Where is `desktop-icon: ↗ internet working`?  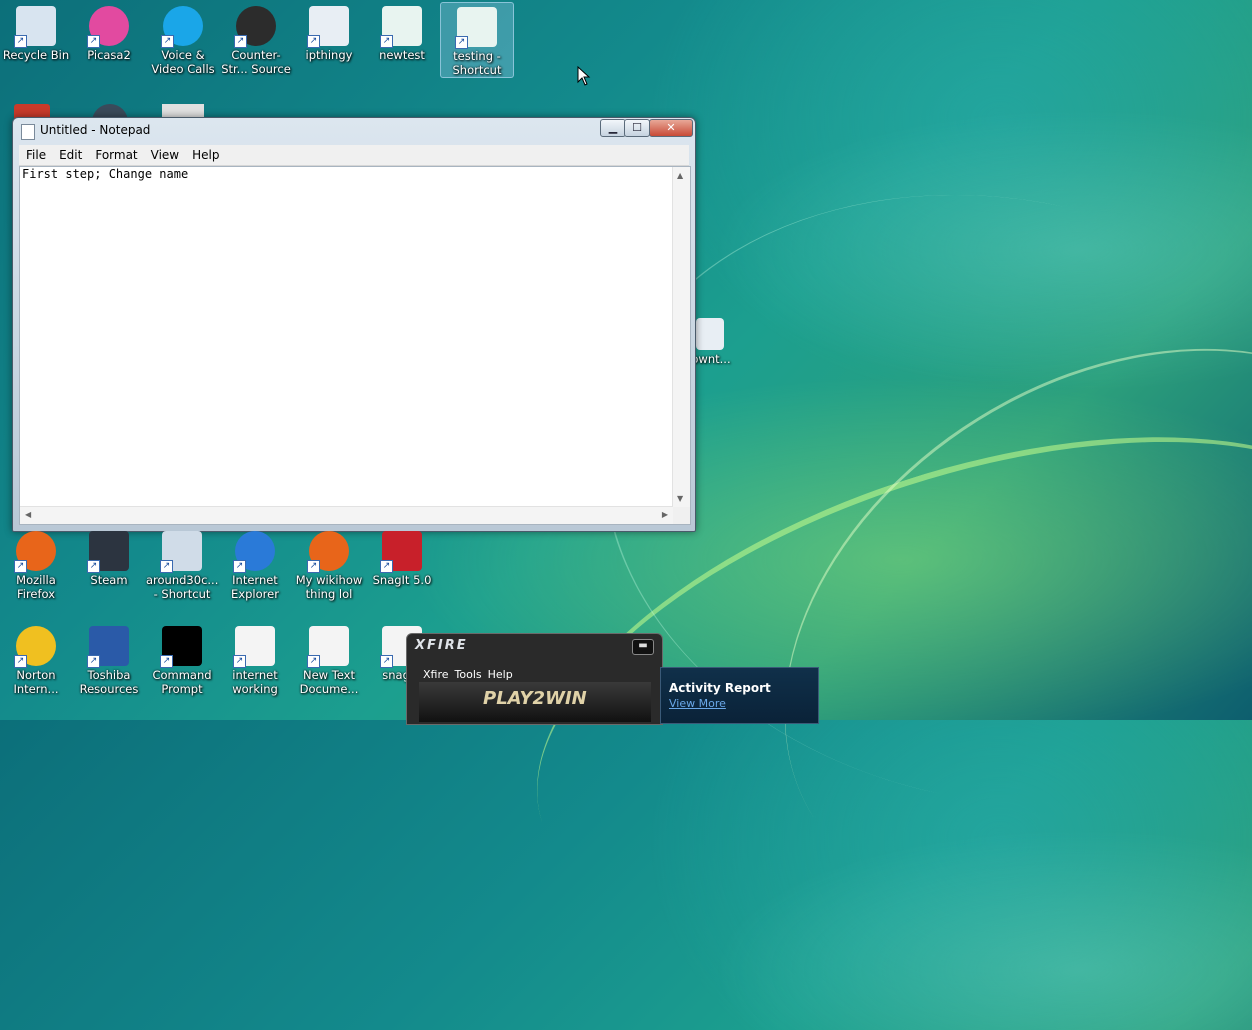
desktop-icon: ↗ internet working is located at coordinates (255, 659).